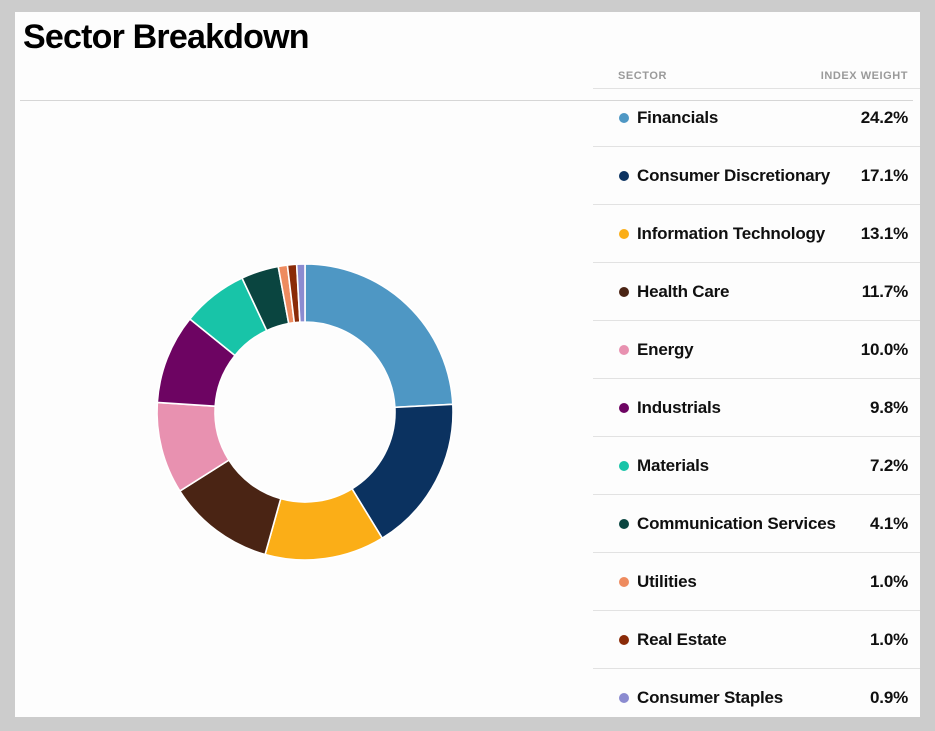  What do you see at coordinates (166, 37) in the screenshot?
I see `page-title: Sector Breakdown` at bounding box center [166, 37].